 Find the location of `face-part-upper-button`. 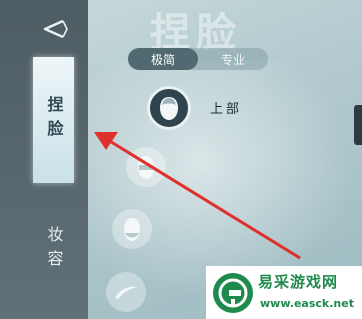

face-part-upper-button is located at coordinates (169, 108).